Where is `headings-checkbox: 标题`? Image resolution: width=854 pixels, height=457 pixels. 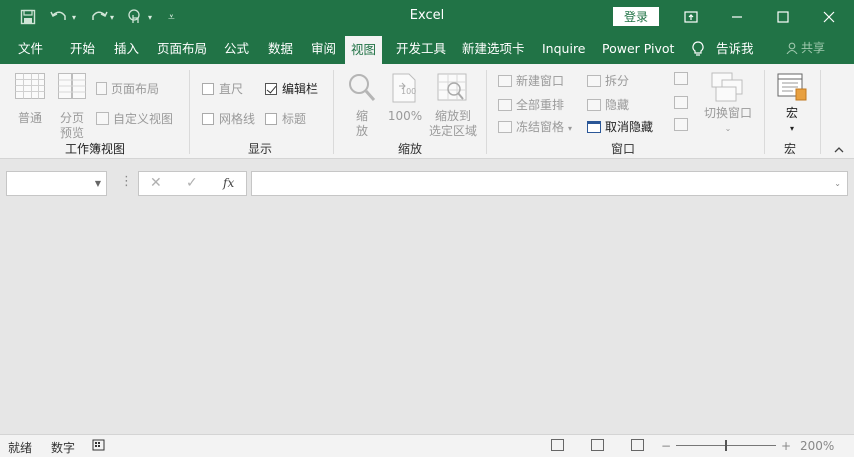 headings-checkbox: 标题 is located at coordinates (285, 118).